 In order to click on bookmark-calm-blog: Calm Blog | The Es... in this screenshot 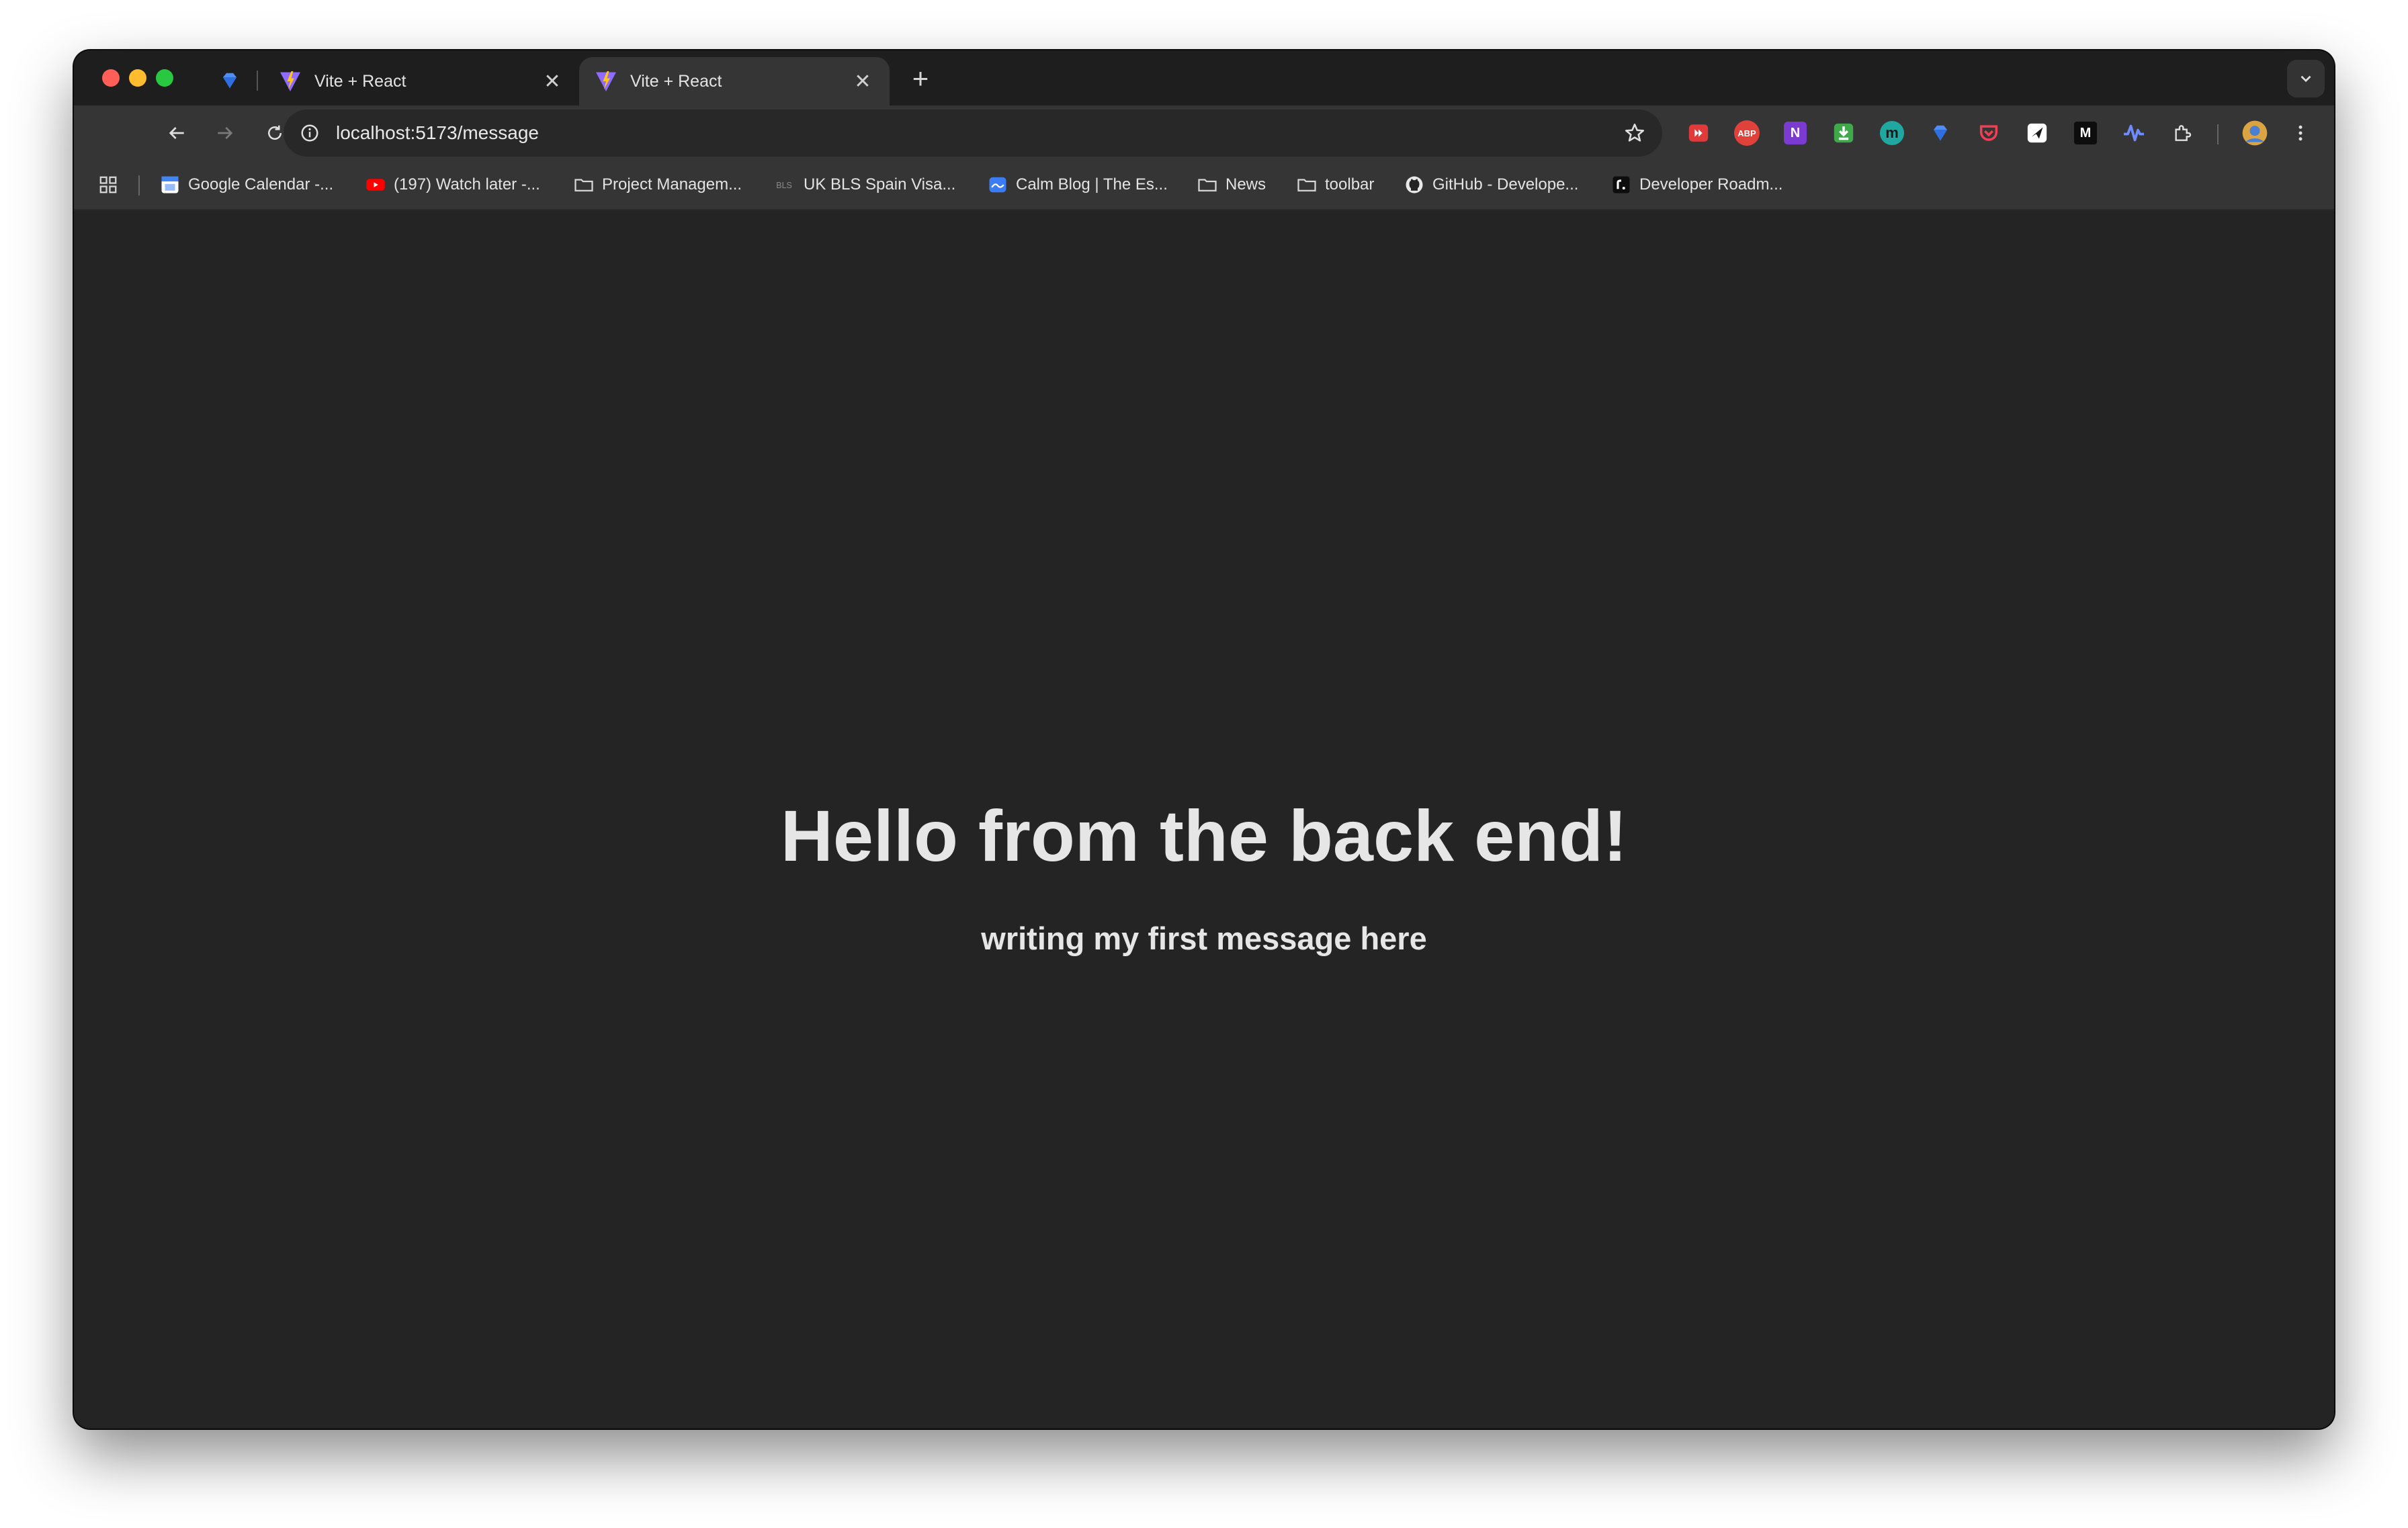, I will do `click(1078, 184)`.